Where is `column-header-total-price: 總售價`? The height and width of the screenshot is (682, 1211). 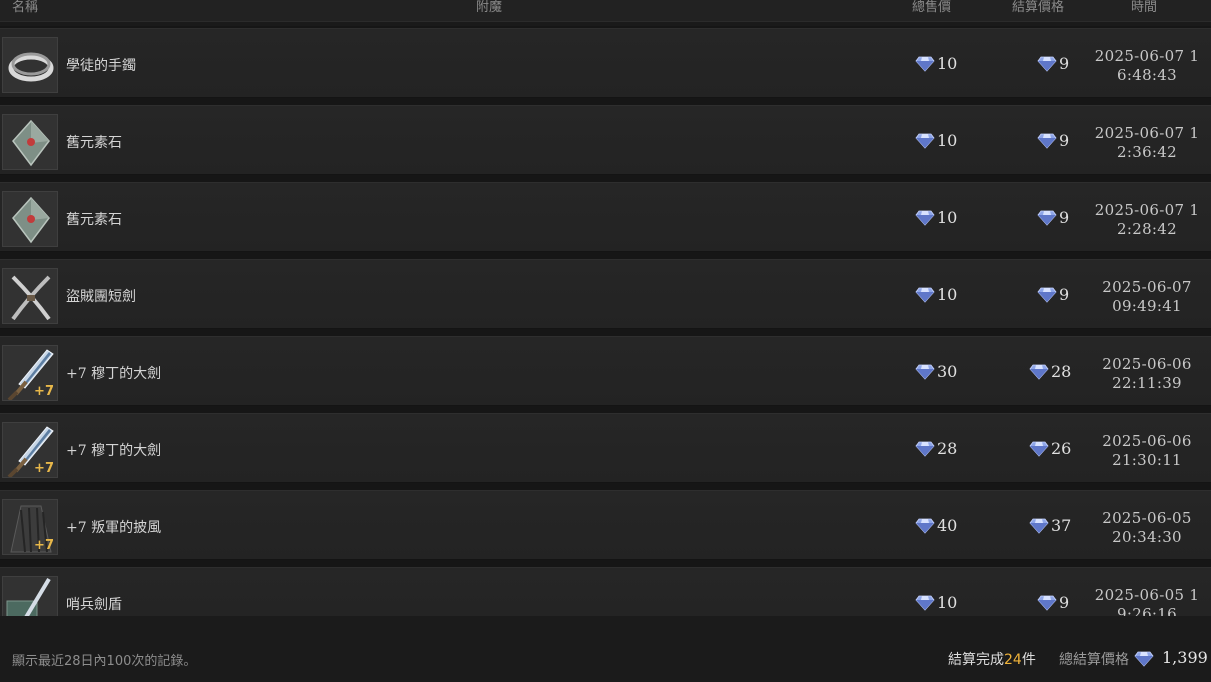
column-header-total-price: 總售價 is located at coordinates (931, 8).